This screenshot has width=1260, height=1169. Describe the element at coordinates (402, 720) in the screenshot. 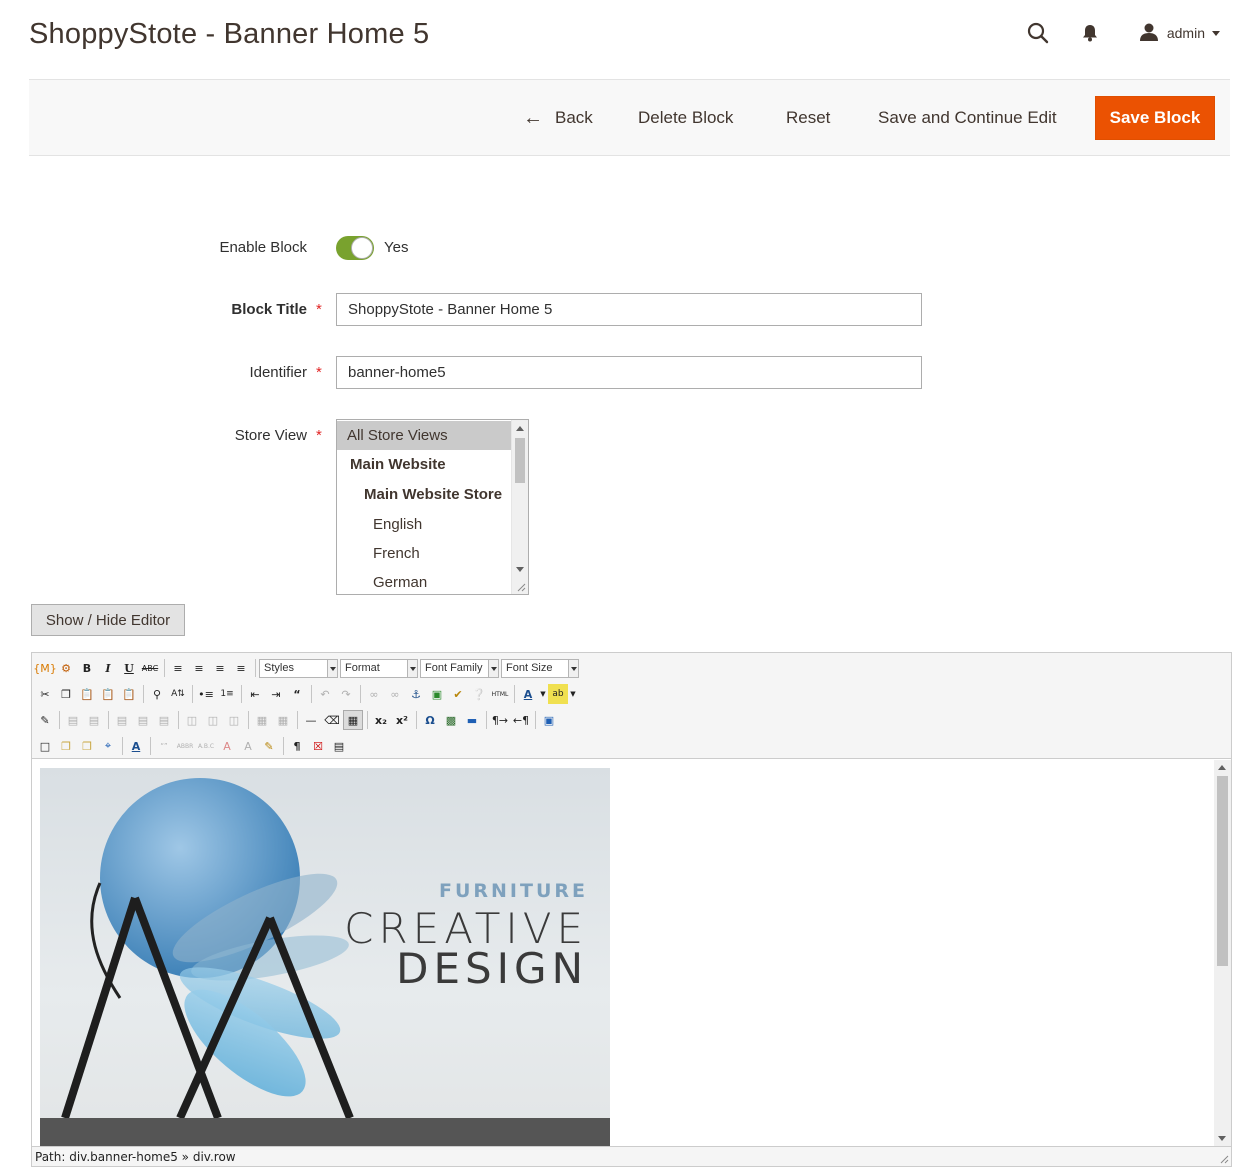

I see `superscript-icon: x²` at that location.